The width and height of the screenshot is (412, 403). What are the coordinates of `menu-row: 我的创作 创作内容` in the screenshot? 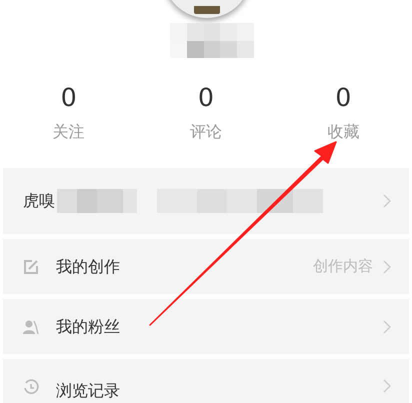 It's located at (206, 266).